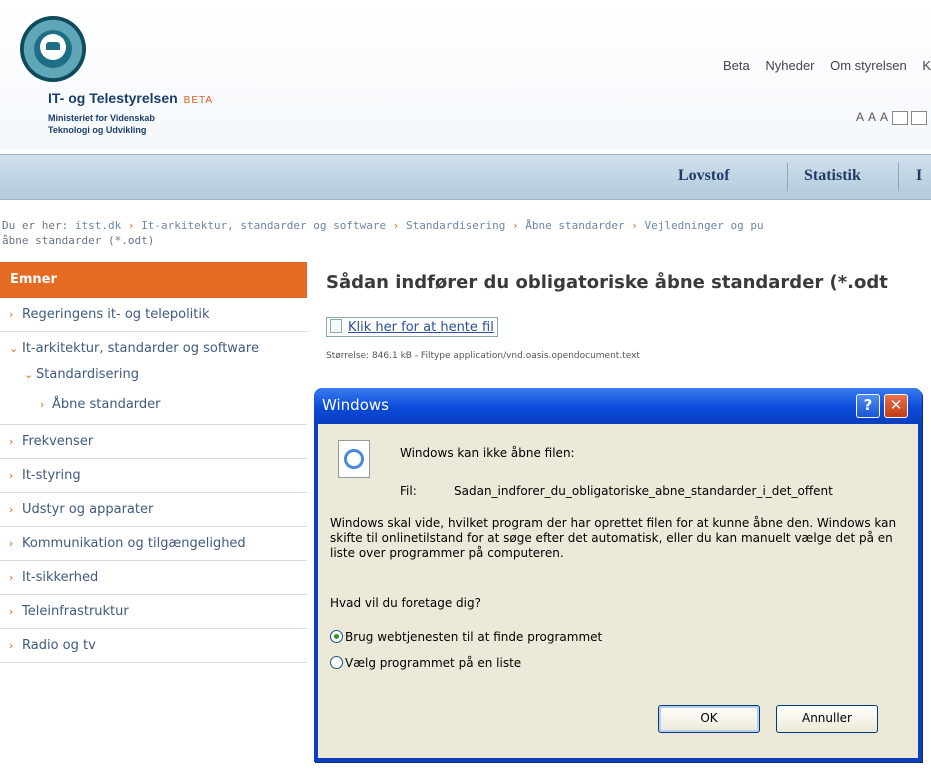 The width and height of the screenshot is (931, 772). I want to click on org-name: IT- og Telestyrelsen BETA, so click(130, 98).